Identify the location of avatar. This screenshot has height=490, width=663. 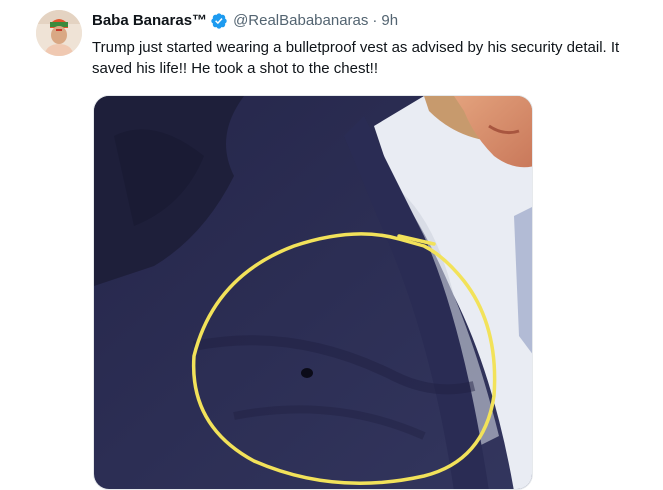
(59, 33).